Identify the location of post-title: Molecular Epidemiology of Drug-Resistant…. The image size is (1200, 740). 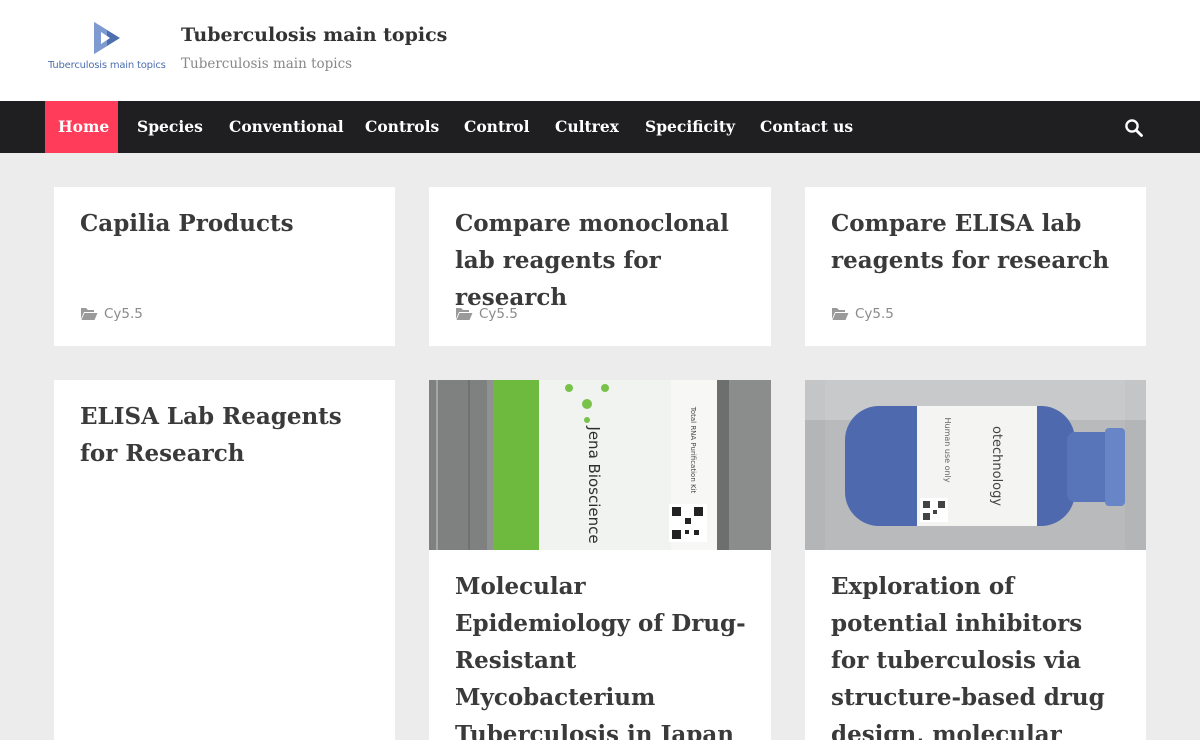
(602, 654).